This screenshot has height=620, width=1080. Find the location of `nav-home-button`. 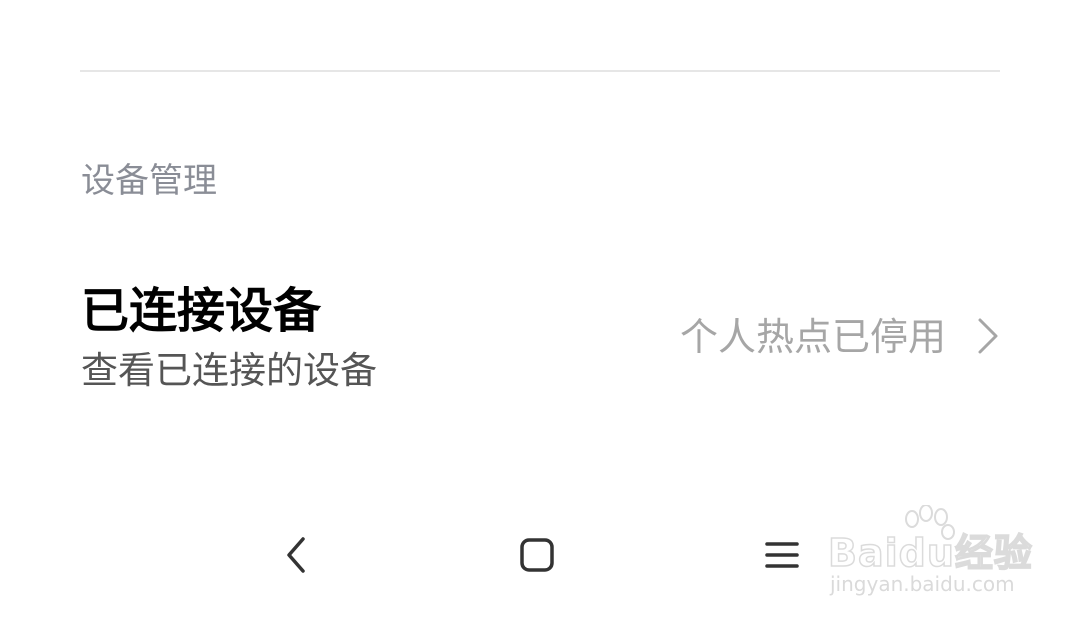

nav-home-button is located at coordinates (537, 555).